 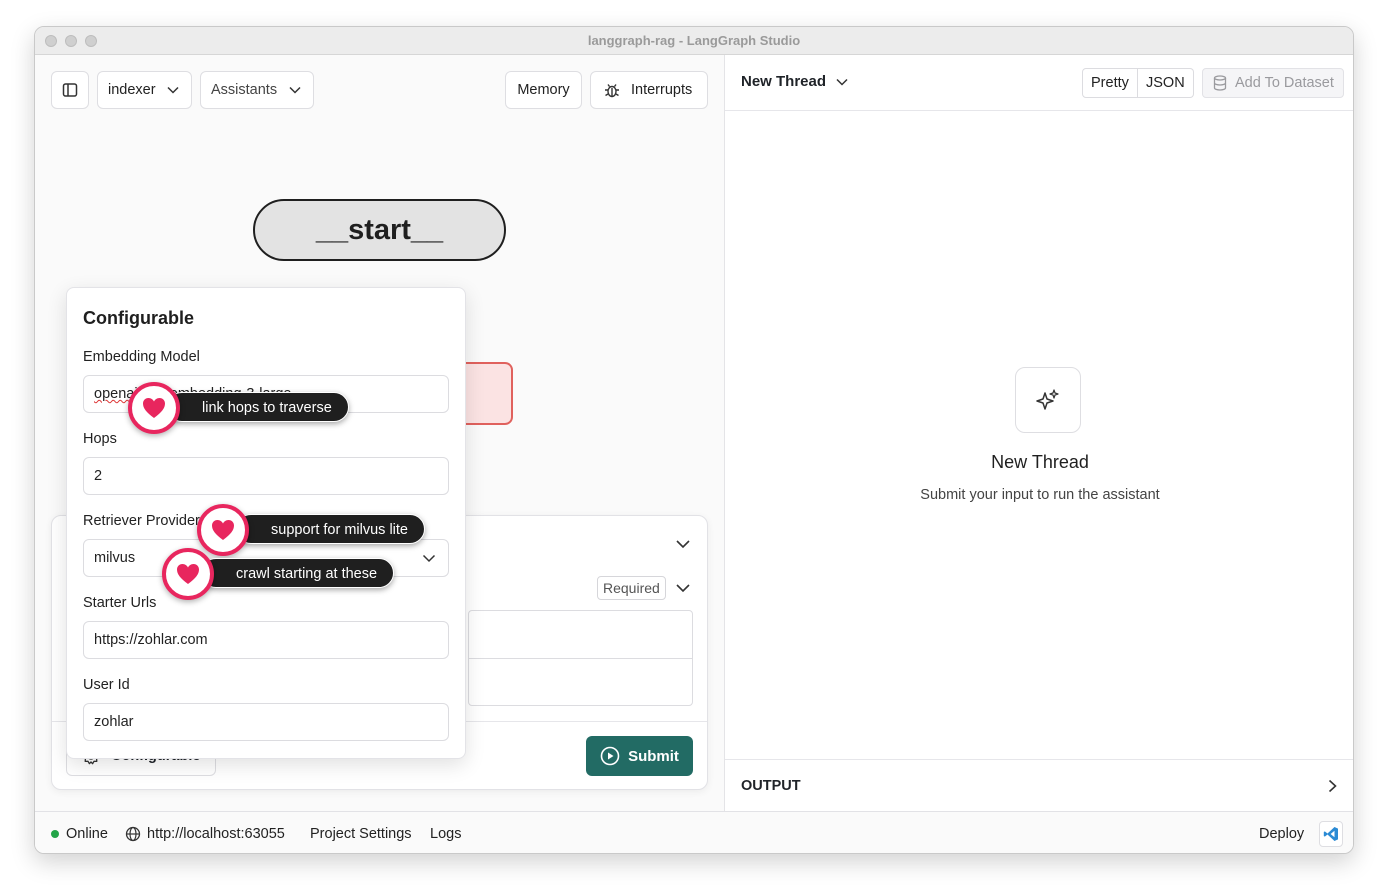 What do you see at coordinates (71, 41) in the screenshot?
I see `minimize-window-button` at bounding box center [71, 41].